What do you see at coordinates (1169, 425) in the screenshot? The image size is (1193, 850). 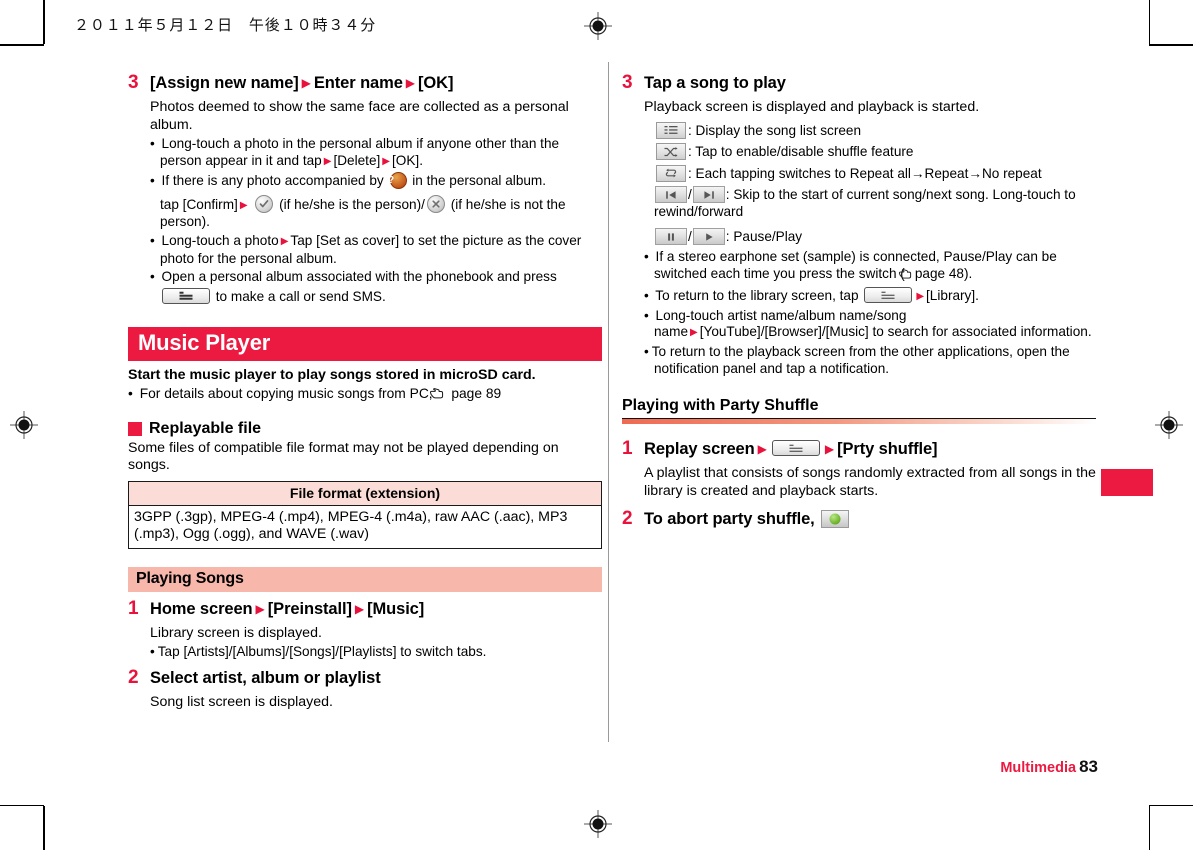 I see `registration-mark-right` at bounding box center [1169, 425].